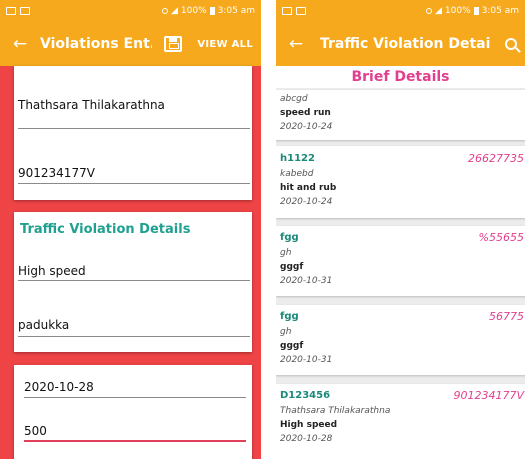 The height and width of the screenshot is (459, 525). Describe the element at coordinates (488, 395) in the screenshot. I see `record-number: 901234177V` at that location.